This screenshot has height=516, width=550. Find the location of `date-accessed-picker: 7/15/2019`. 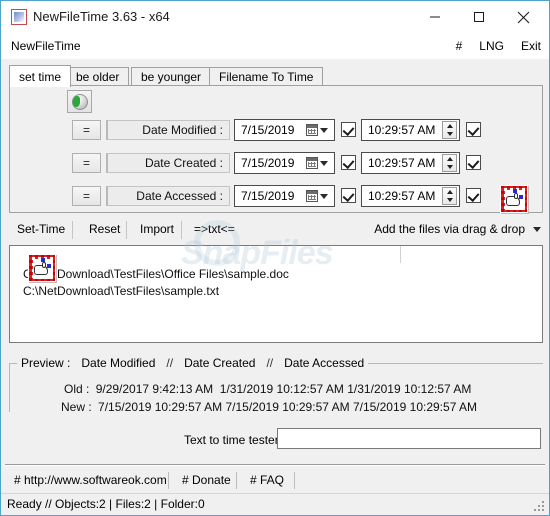

date-accessed-picker: 7/15/2019 is located at coordinates (284, 196).